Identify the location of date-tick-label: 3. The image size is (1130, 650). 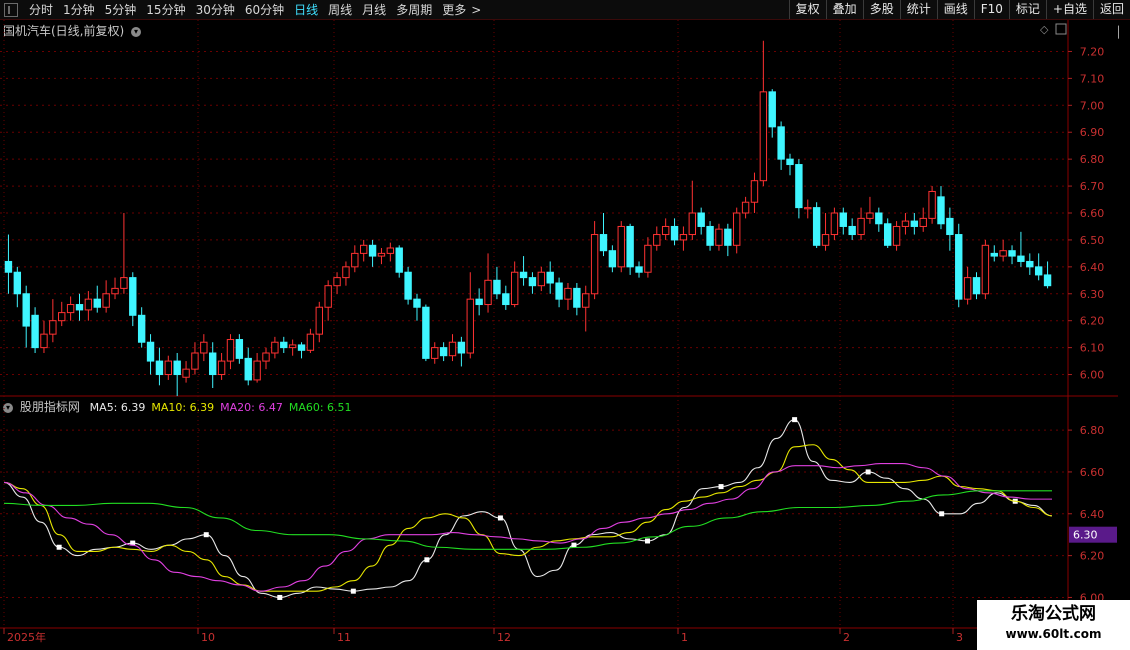
(959, 637).